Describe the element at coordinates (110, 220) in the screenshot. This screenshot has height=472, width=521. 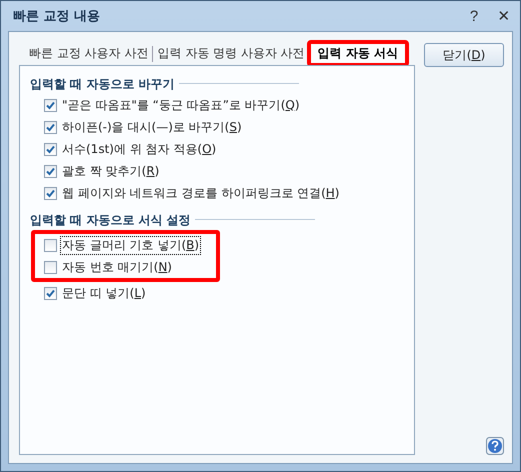
I see `group-heading: 입력할 때 자동으로 서식 설정` at that location.